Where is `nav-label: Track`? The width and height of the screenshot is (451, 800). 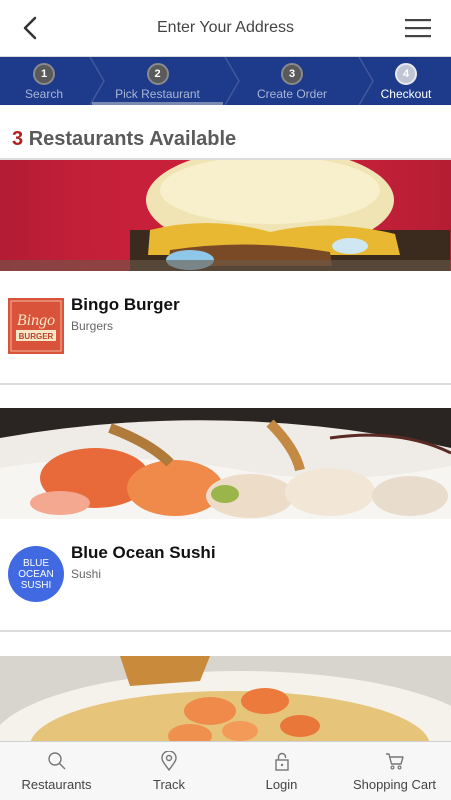
nav-label: Track is located at coordinates (169, 784).